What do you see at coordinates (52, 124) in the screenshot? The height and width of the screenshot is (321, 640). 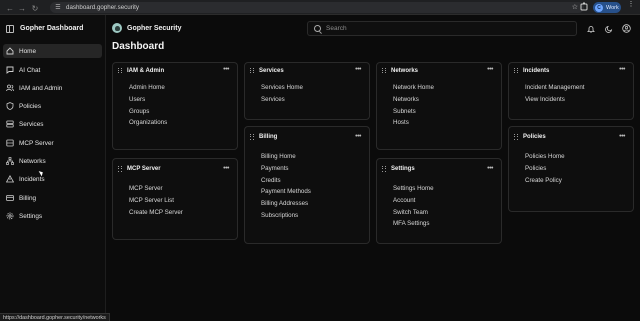 I see `sidebar-item-services: Services` at bounding box center [52, 124].